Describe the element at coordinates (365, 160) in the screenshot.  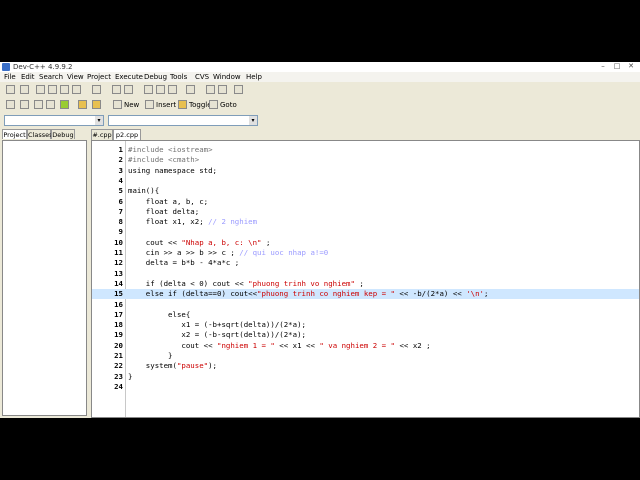
I see `code-line: 2 #include <cmath>` at that location.